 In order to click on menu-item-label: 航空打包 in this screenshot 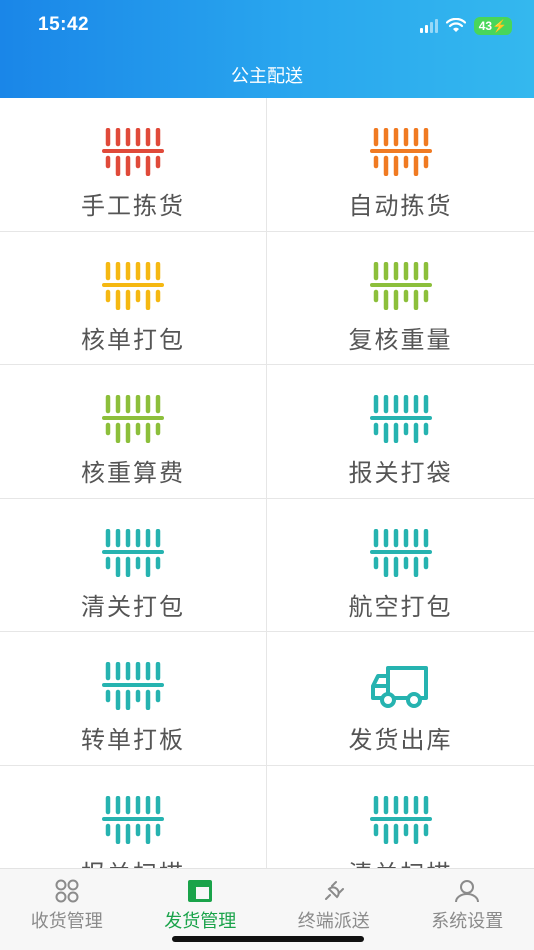, I will do `click(400, 606)`.